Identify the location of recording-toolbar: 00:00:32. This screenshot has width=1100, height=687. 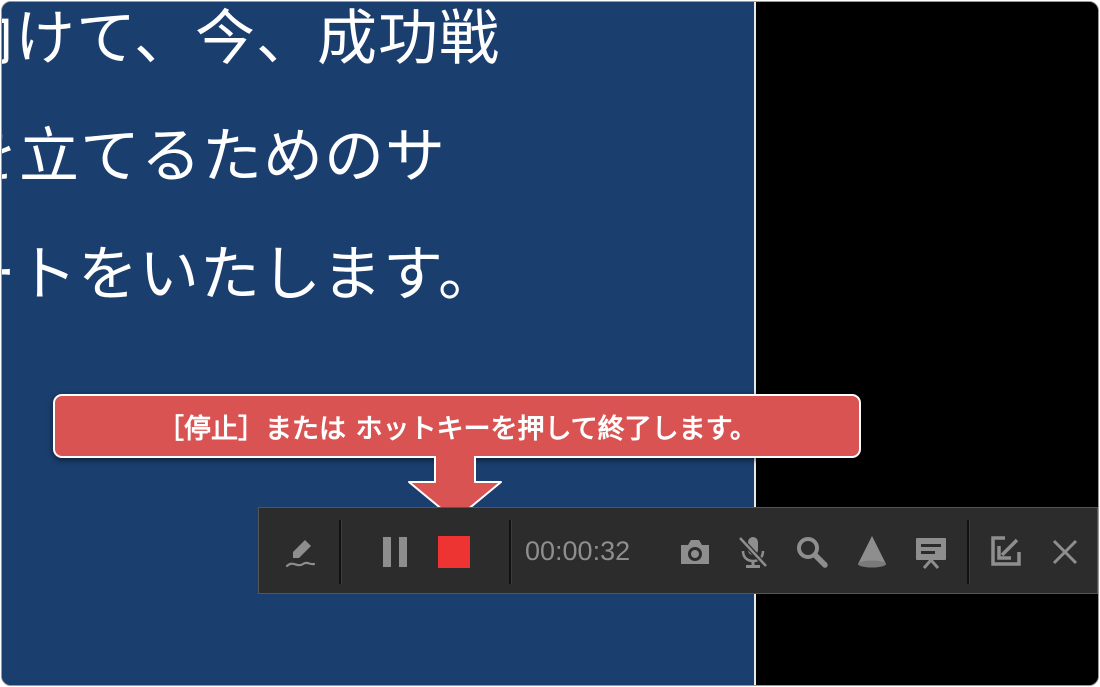
(678, 550).